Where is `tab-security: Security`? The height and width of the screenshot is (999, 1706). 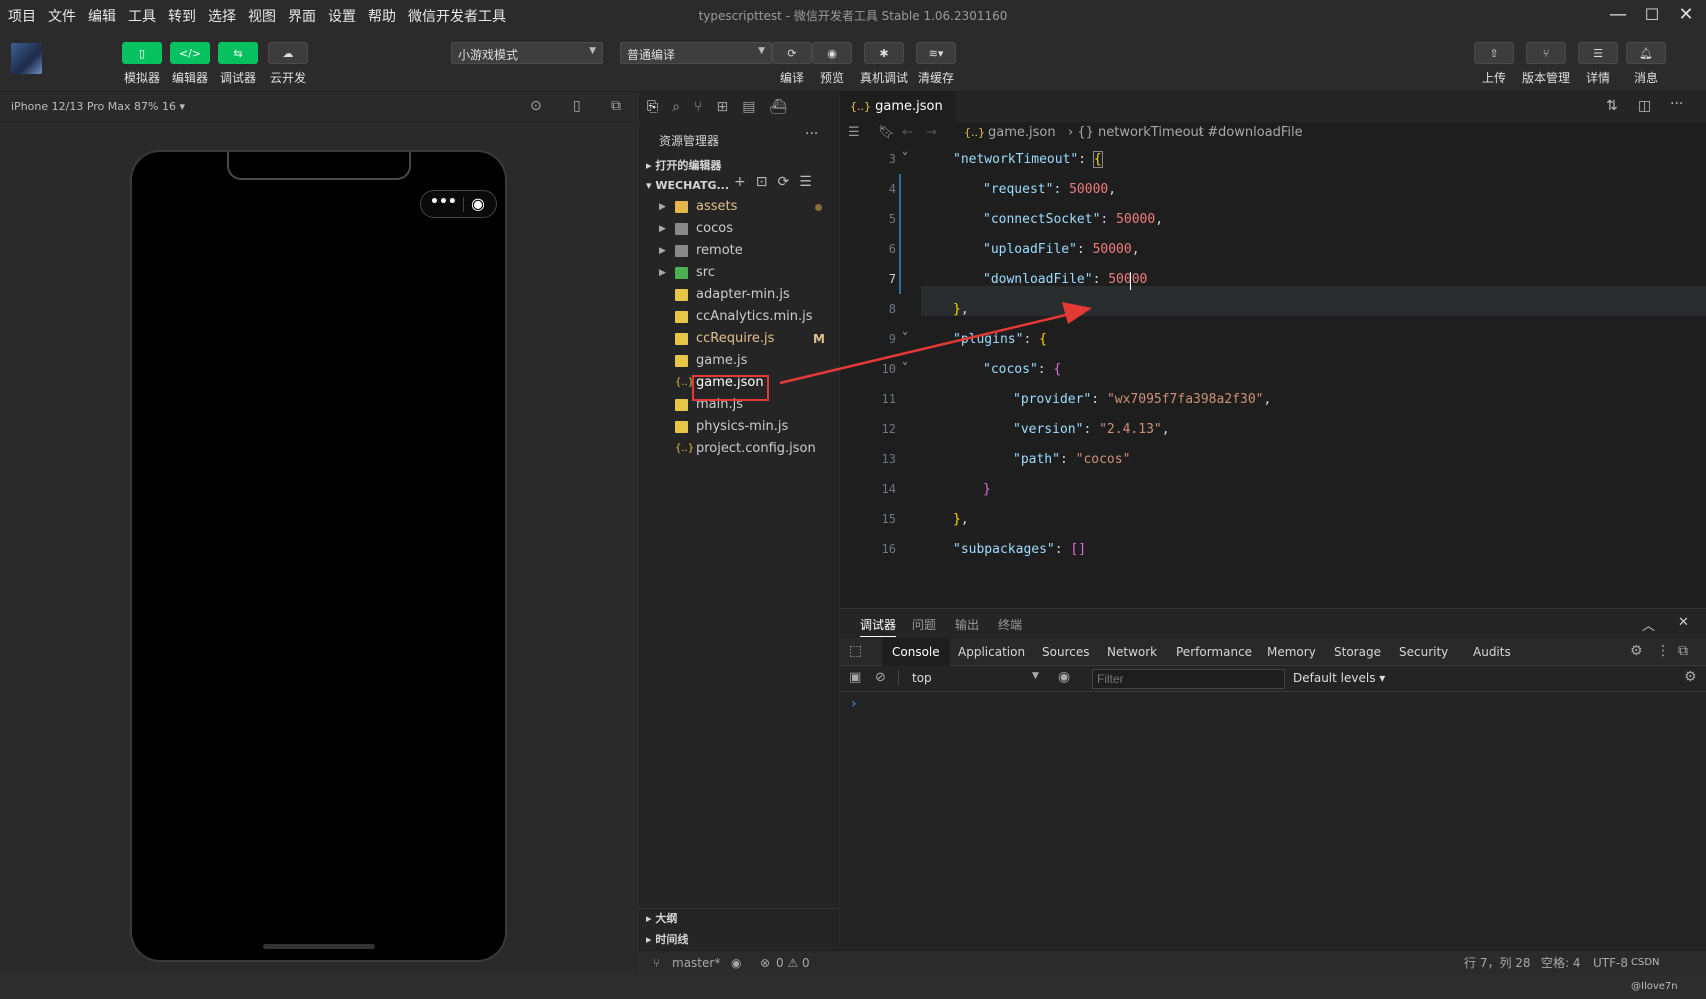
tab-security: Security is located at coordinates (1423, 652).